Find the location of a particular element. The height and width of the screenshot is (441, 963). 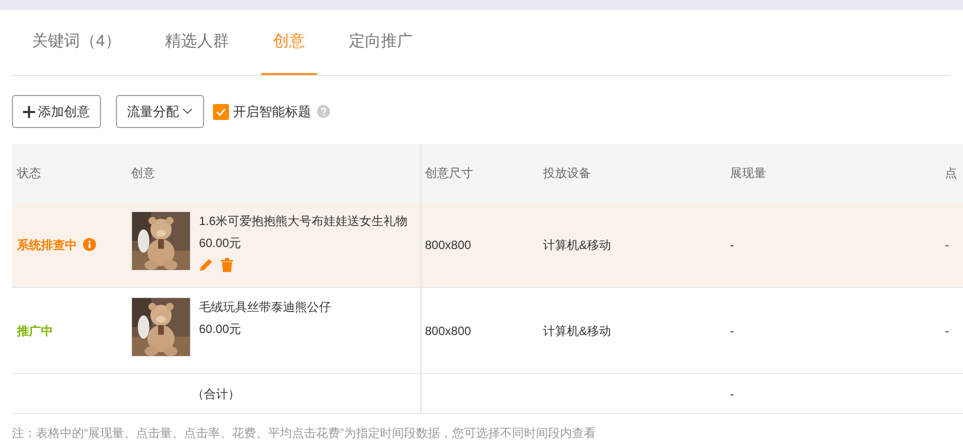

checkbox is located at coordinates (221, 112).